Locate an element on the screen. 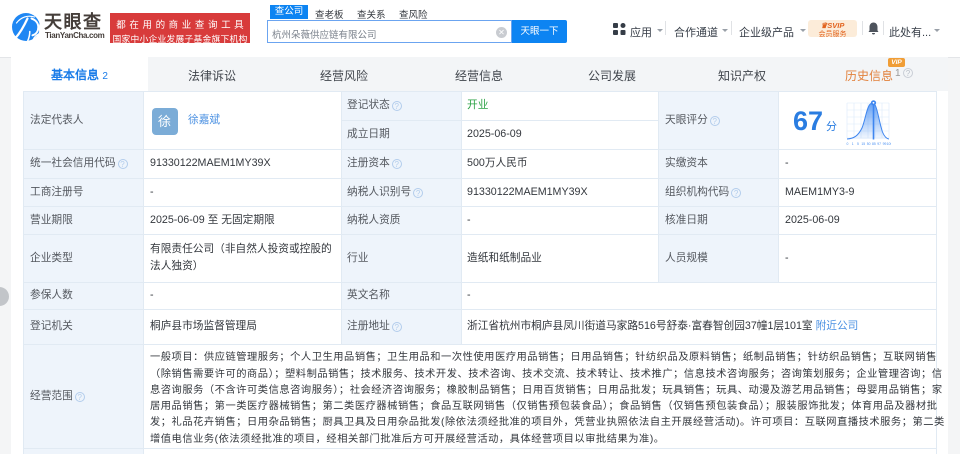 The width and height of the screenshot is (960, 454). svg-text: 0 is located at coordinates (848, 144).